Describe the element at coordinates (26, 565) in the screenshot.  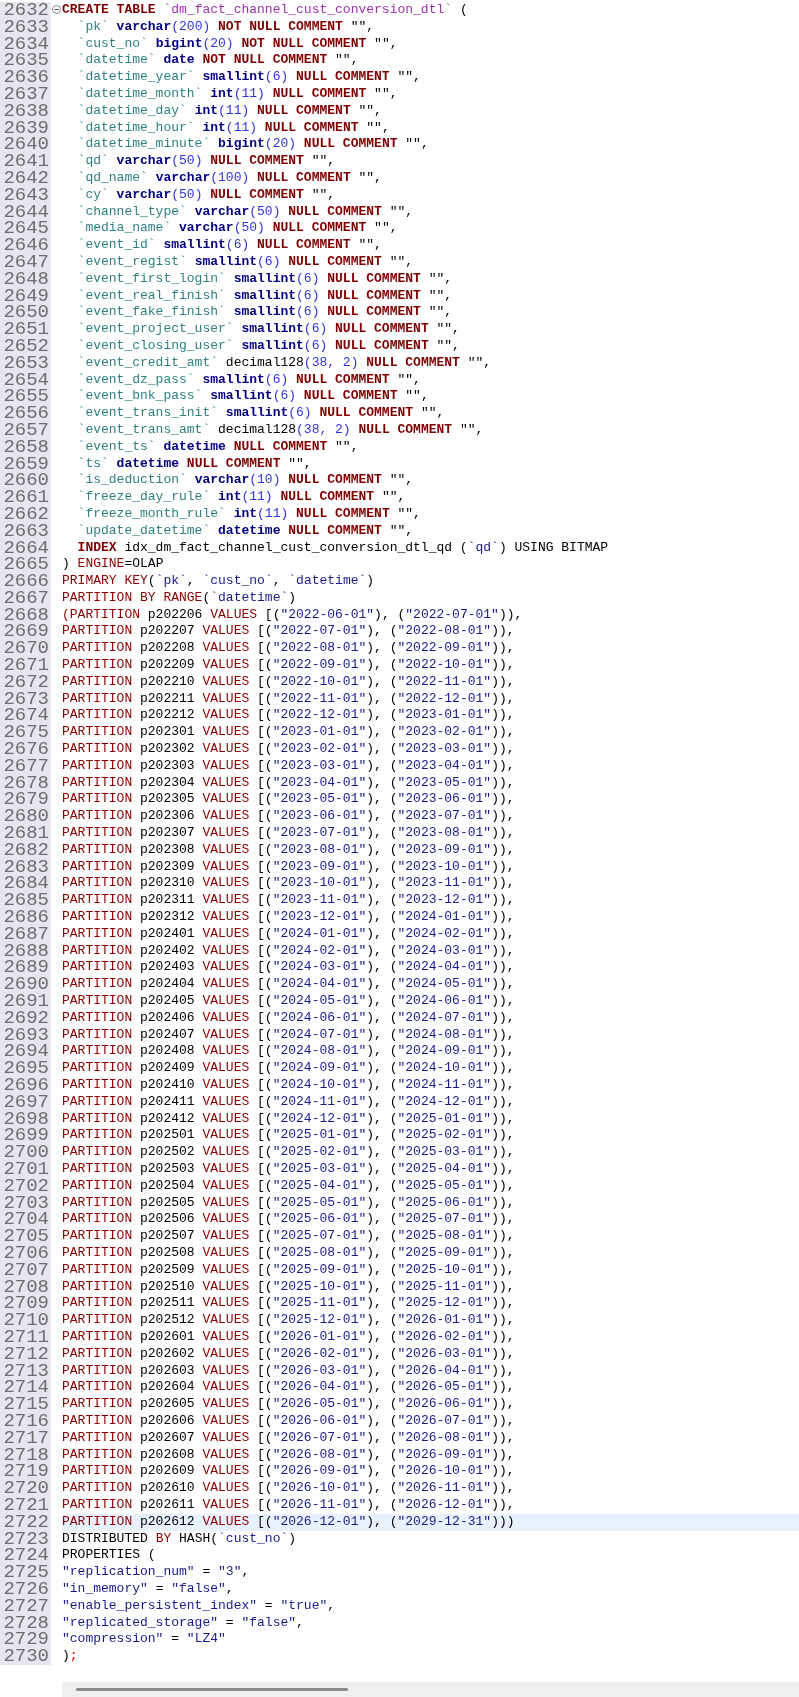
I see `line-number: 2665` at that location.